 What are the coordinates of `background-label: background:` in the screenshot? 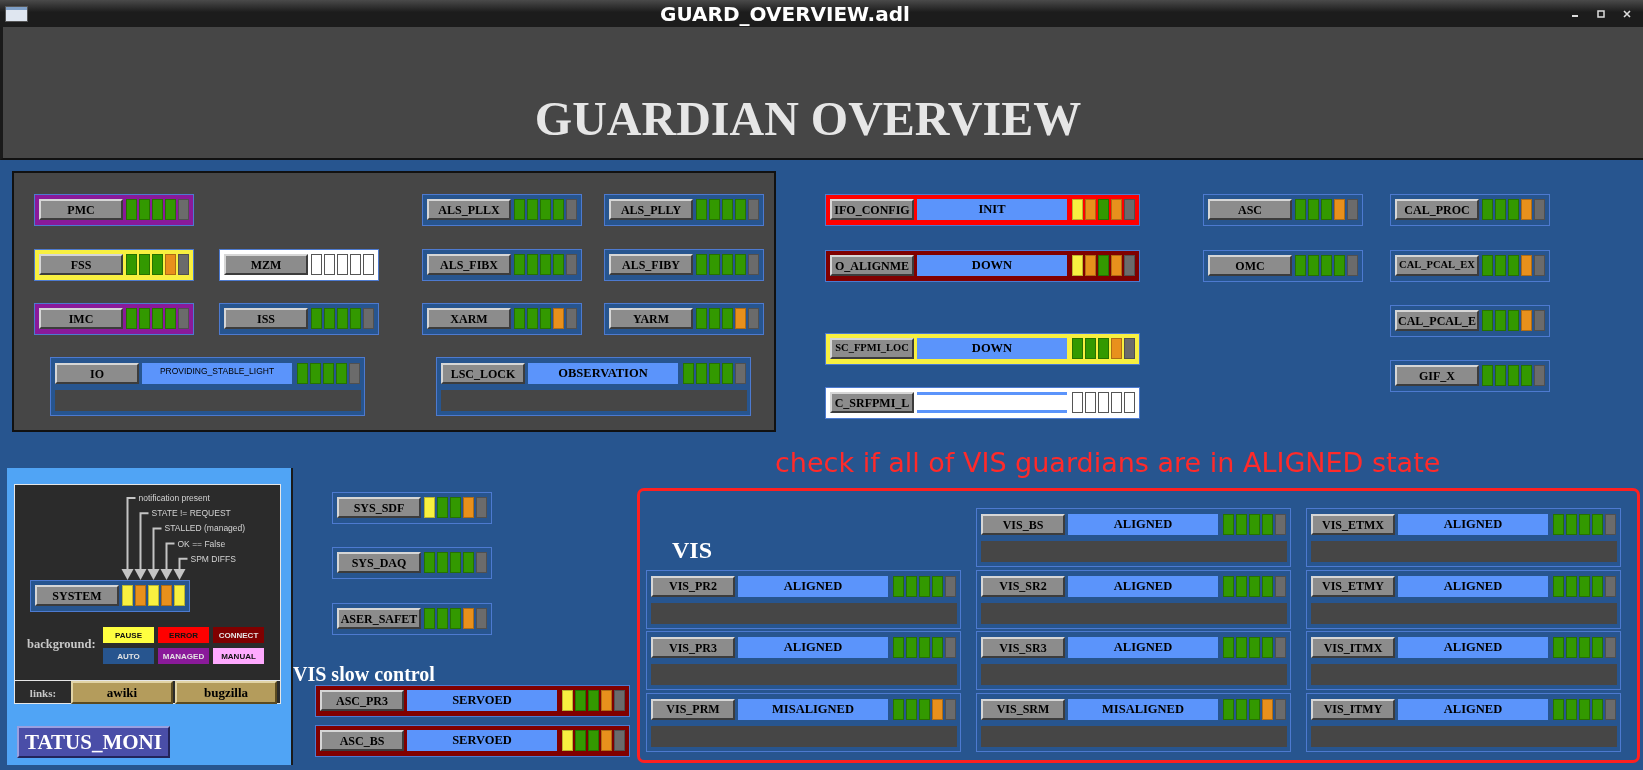 It's located at (61, 644).